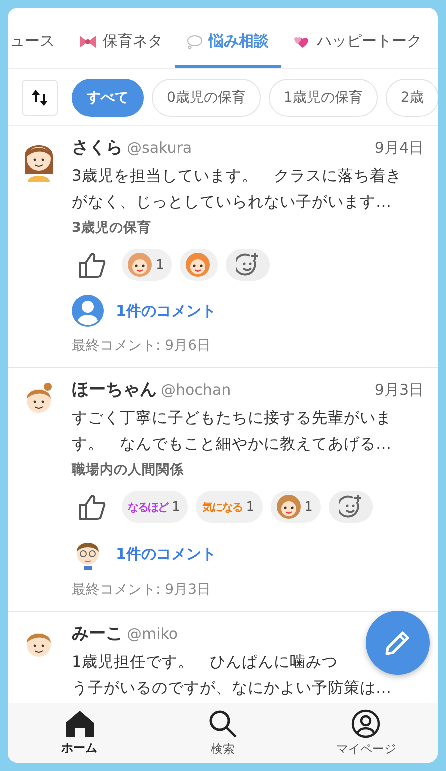 The width and height of the screenshot is (446, 771). What do you see at coordinates (160, 148) in the screenshot?
I see `user-handle: @sakura` at bounding box center [160, 148].